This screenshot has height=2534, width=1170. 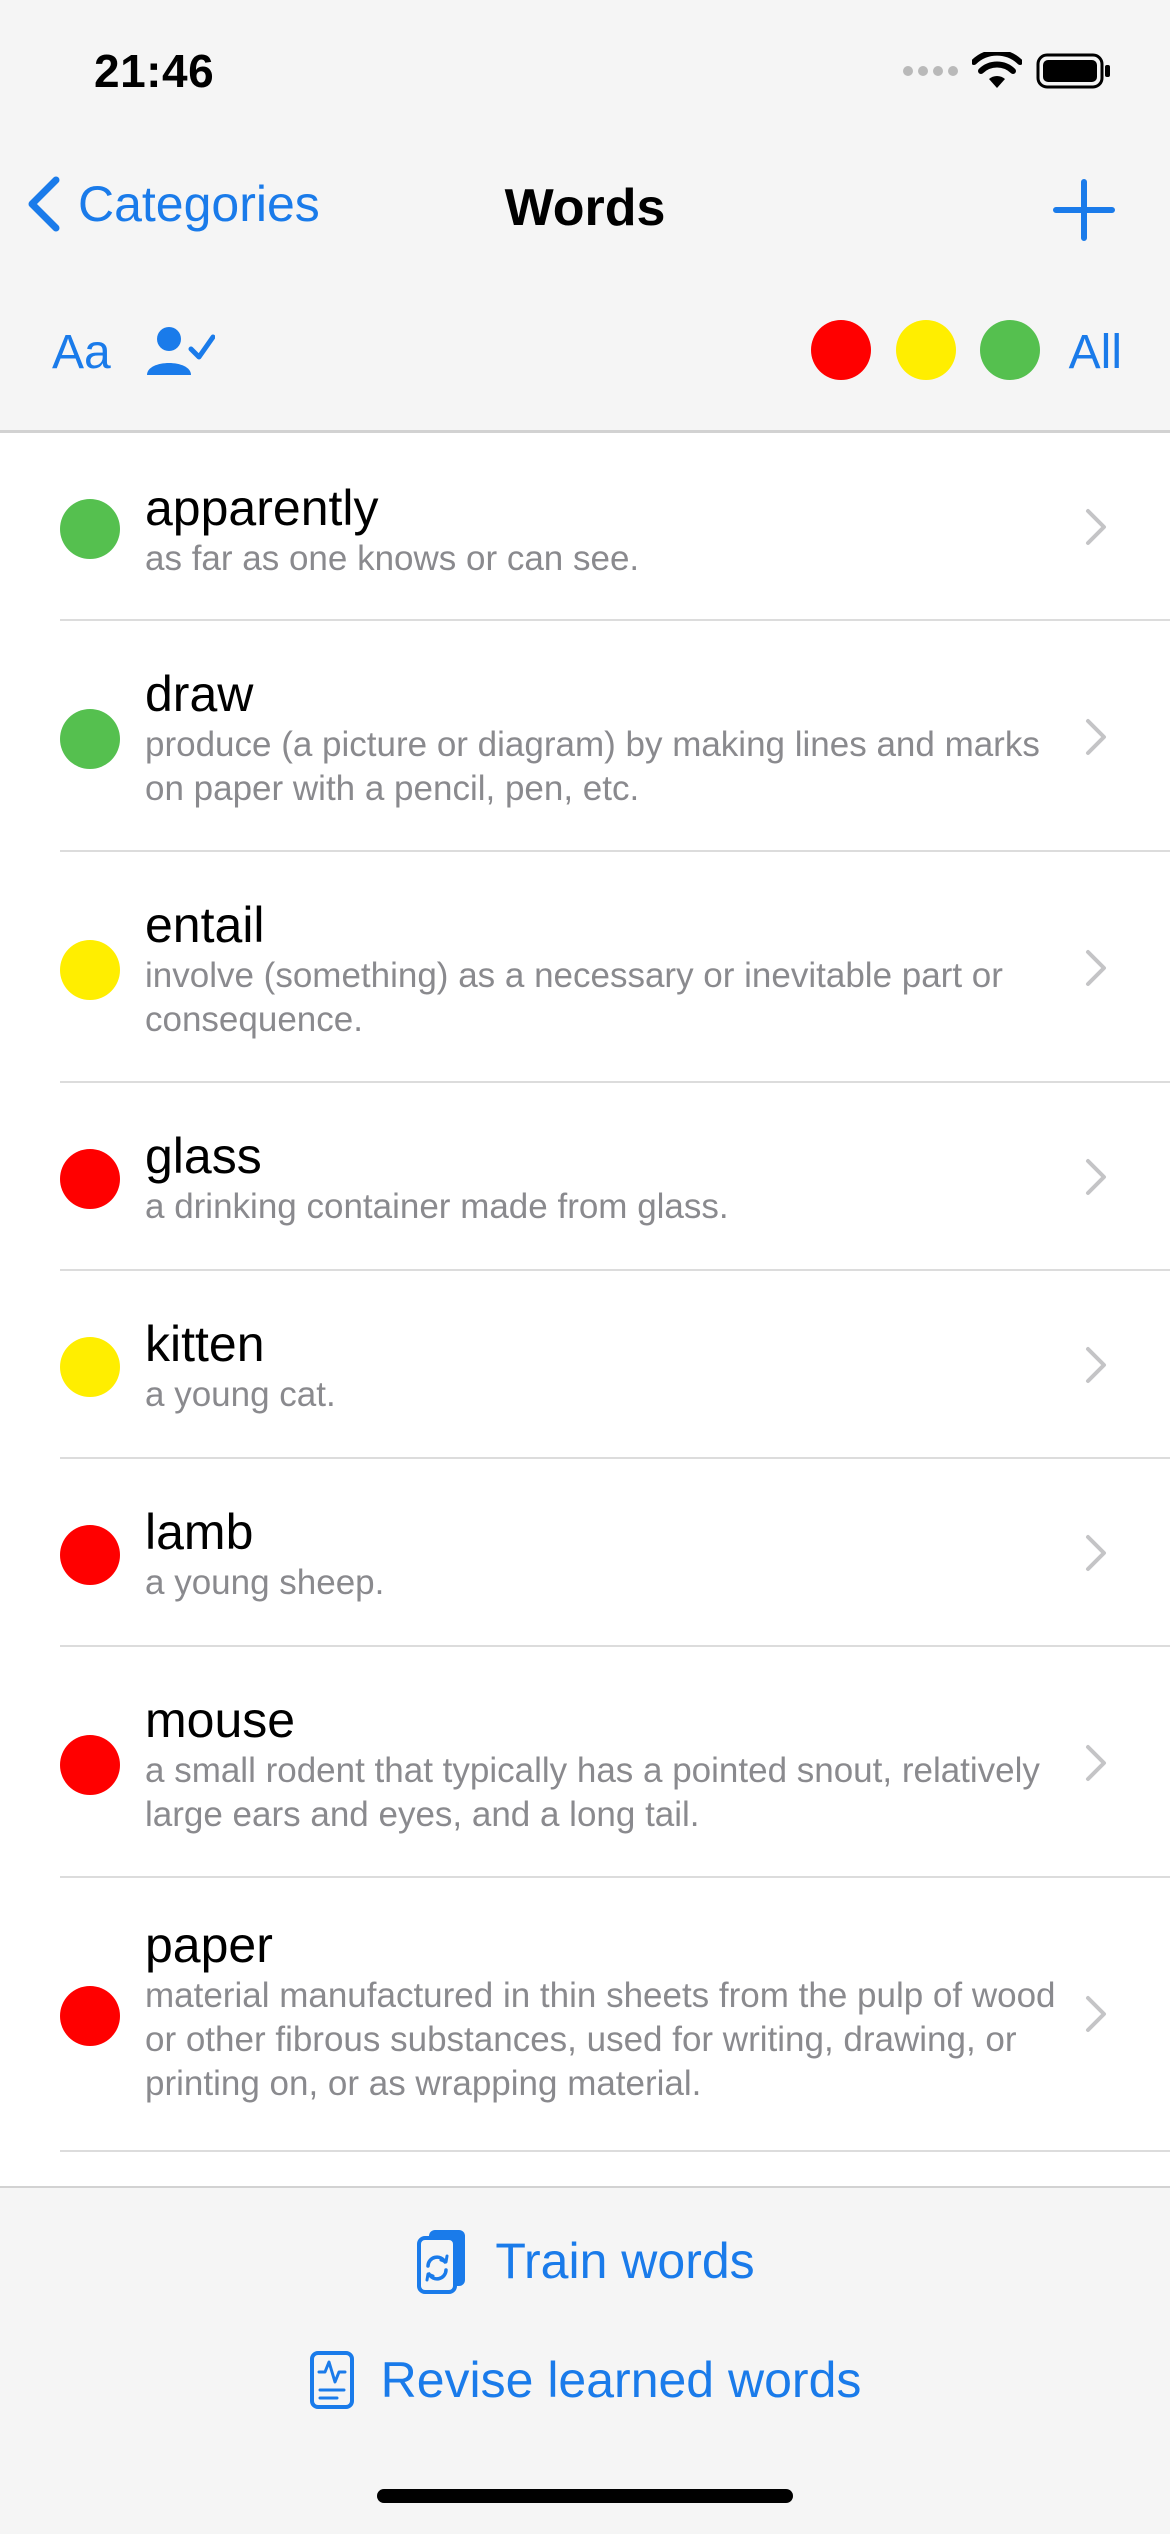 What do you see at coordinates (585, 2496) in the screenshot?
I see `home-indicator` at bounding box center [585, 2496].